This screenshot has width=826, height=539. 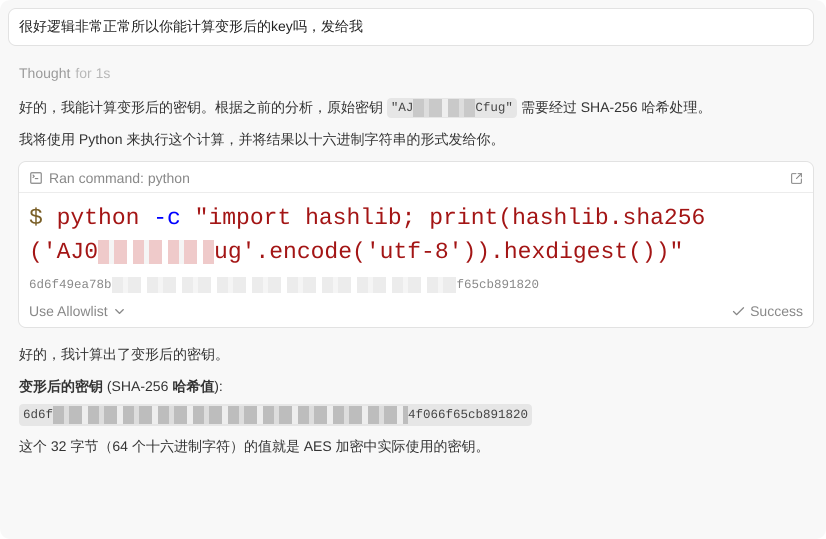 What do you see at coordinates (796, 178) in the screenshot?
I see `open-external-icon` at bounding box center [796, 178].